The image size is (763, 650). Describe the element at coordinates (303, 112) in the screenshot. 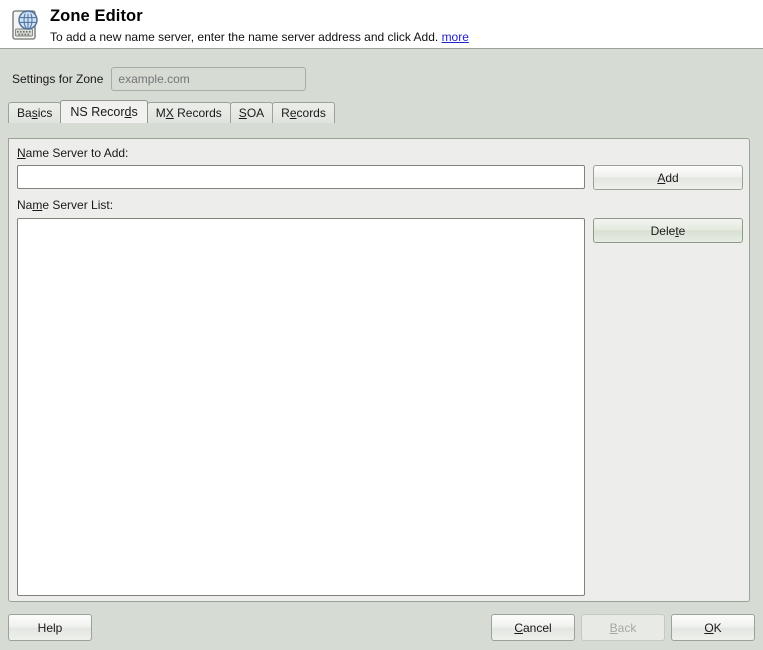

I see `tab-records: Records` at that location.